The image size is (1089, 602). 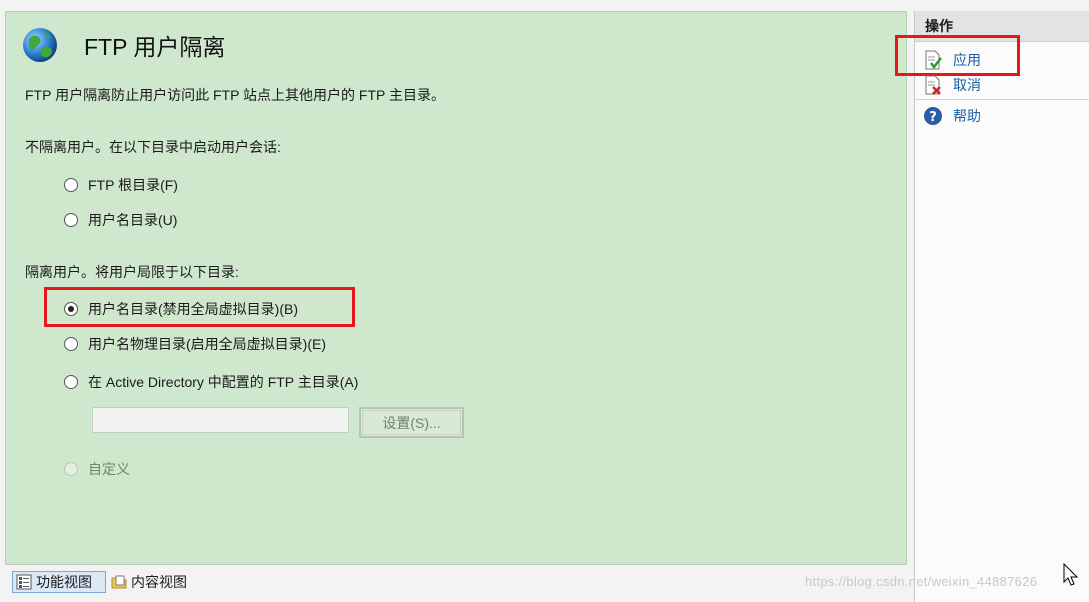 What do you see at coordinates (455, 584) in the screenshot?
I see `view-switcher-bar: 功能视图 内容视图` at bounding box center [455, 584].